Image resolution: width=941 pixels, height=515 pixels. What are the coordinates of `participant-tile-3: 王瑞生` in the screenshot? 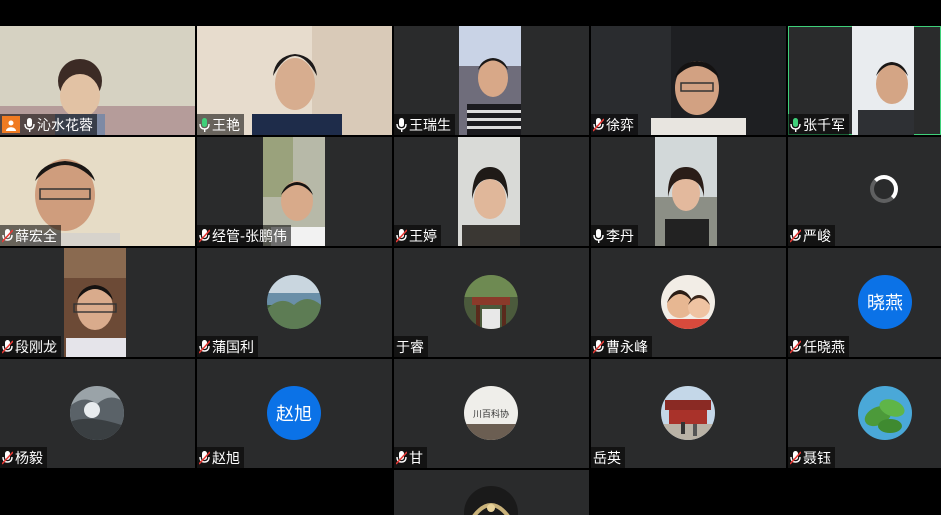 It's located at (491, 80).